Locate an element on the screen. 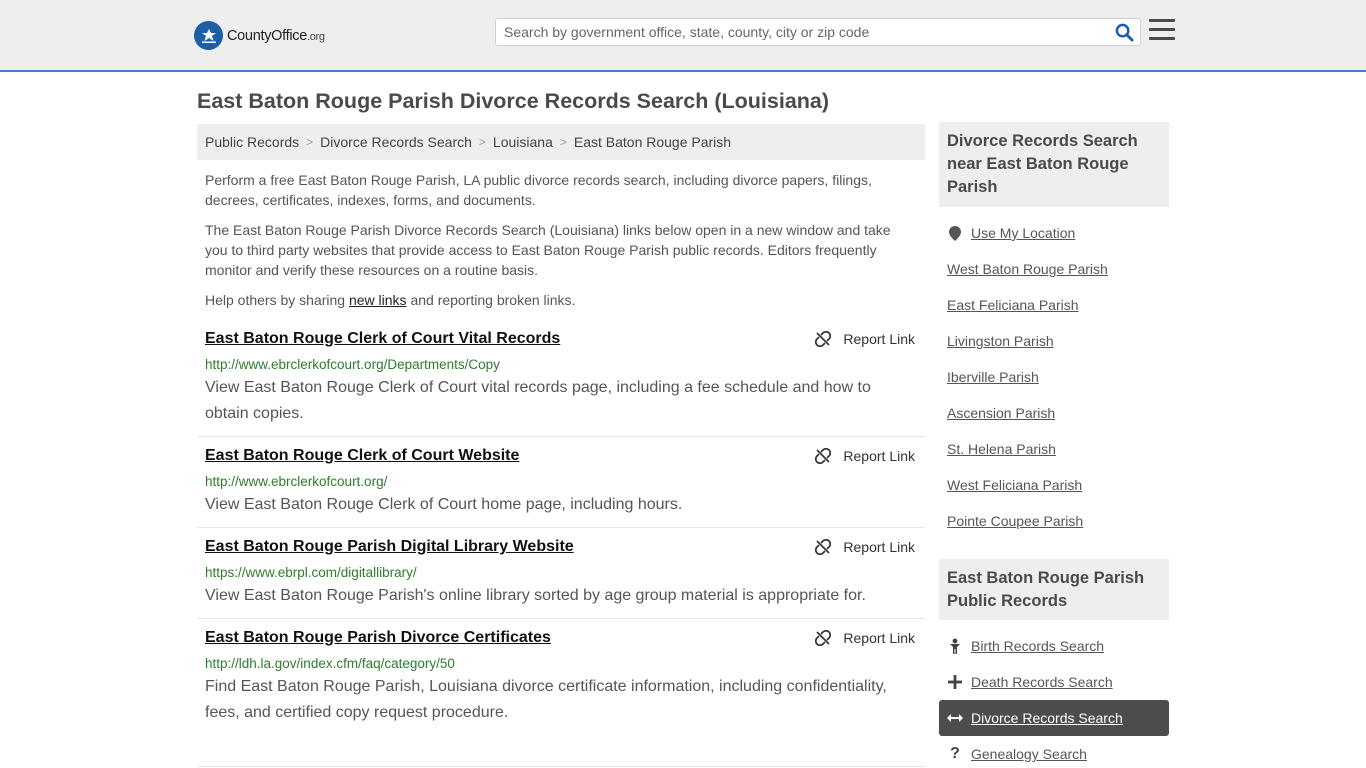 This screenshot has height=768, width=1366. sidebar-item-death-records: Death Records Search is located at coordinates (1054, 682).